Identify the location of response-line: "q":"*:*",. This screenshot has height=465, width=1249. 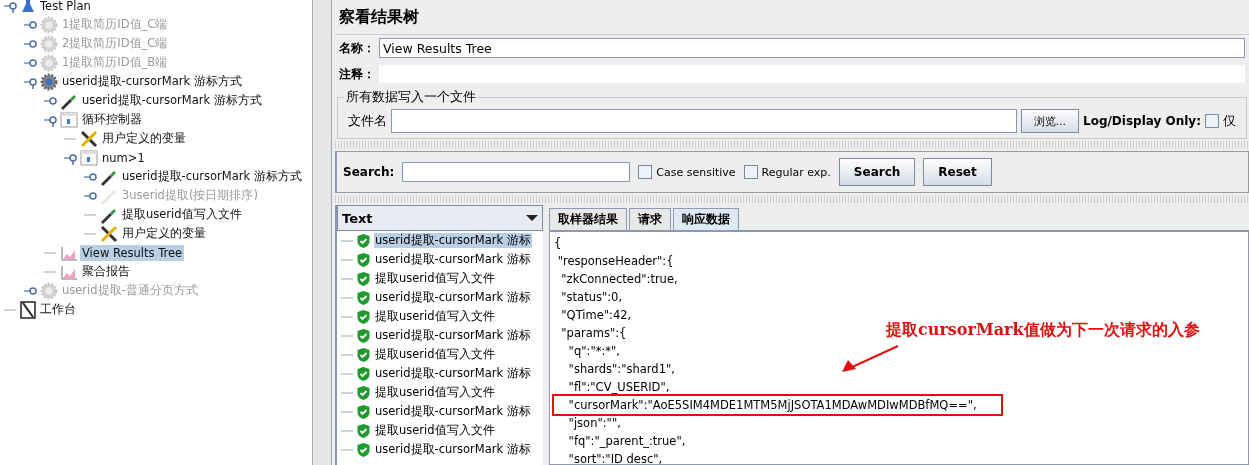
(593, 351).